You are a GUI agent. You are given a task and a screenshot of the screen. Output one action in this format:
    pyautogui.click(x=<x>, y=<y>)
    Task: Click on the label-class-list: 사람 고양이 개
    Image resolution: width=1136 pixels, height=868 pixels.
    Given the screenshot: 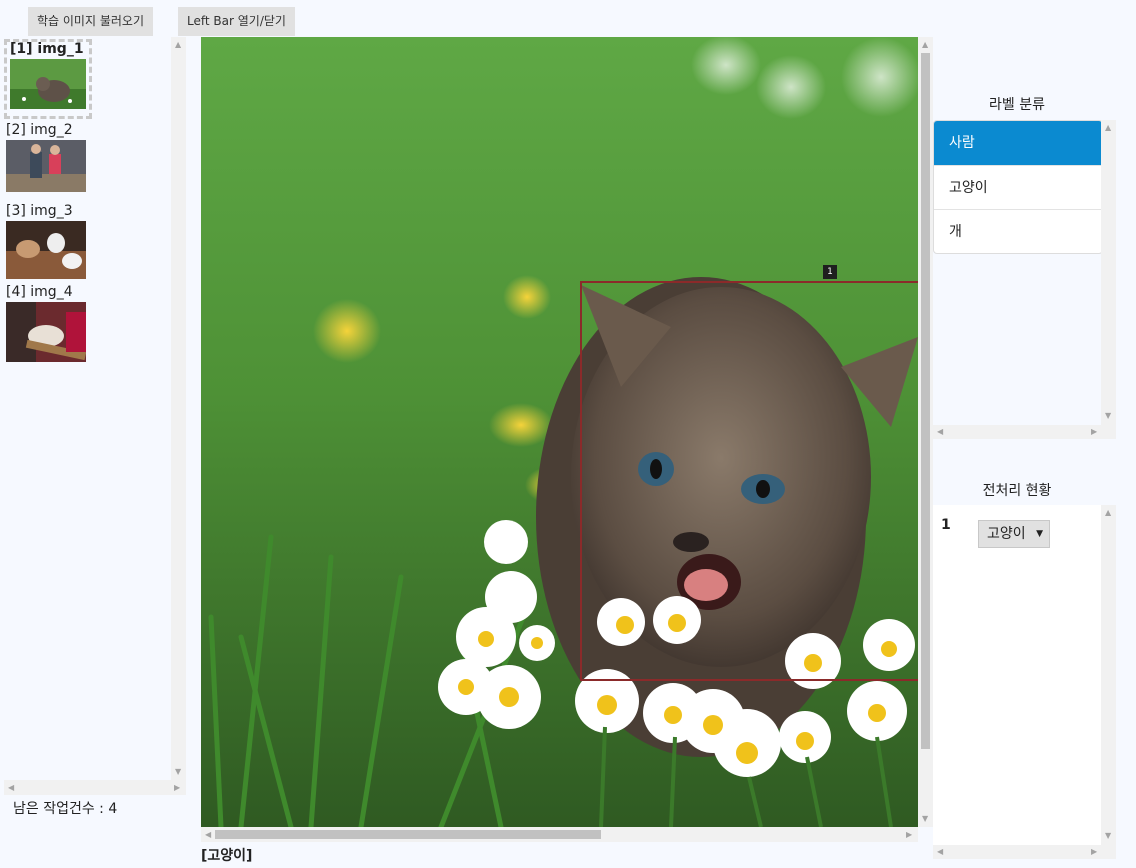 What is the action you would take?
    pyautogui.click(x=1018, y=187)
    